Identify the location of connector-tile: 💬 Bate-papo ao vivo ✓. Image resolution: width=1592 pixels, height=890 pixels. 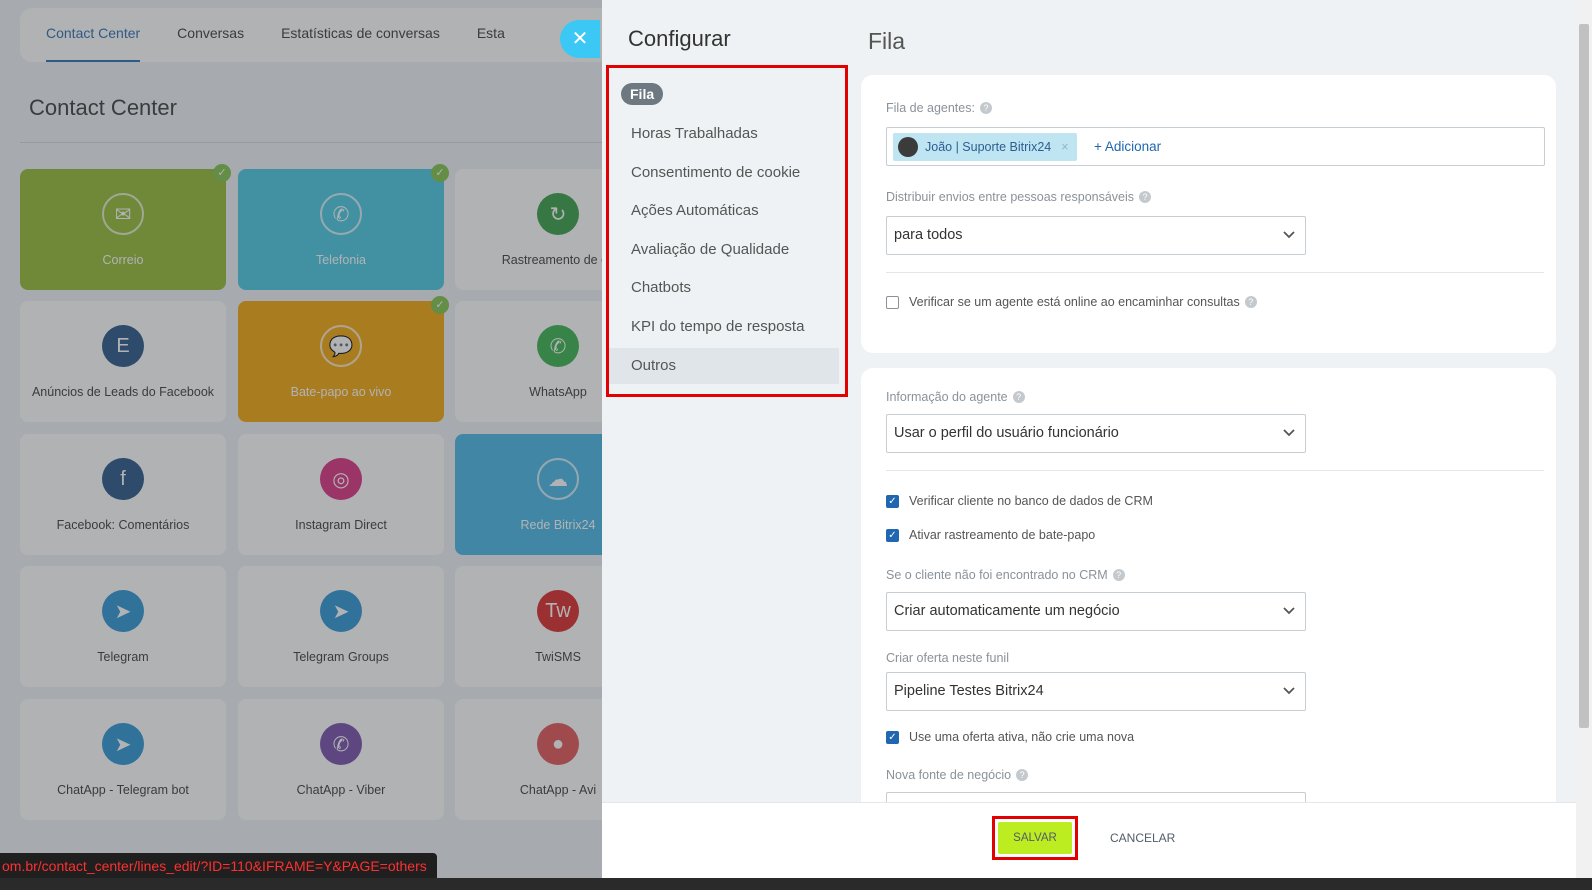
(343, 359).